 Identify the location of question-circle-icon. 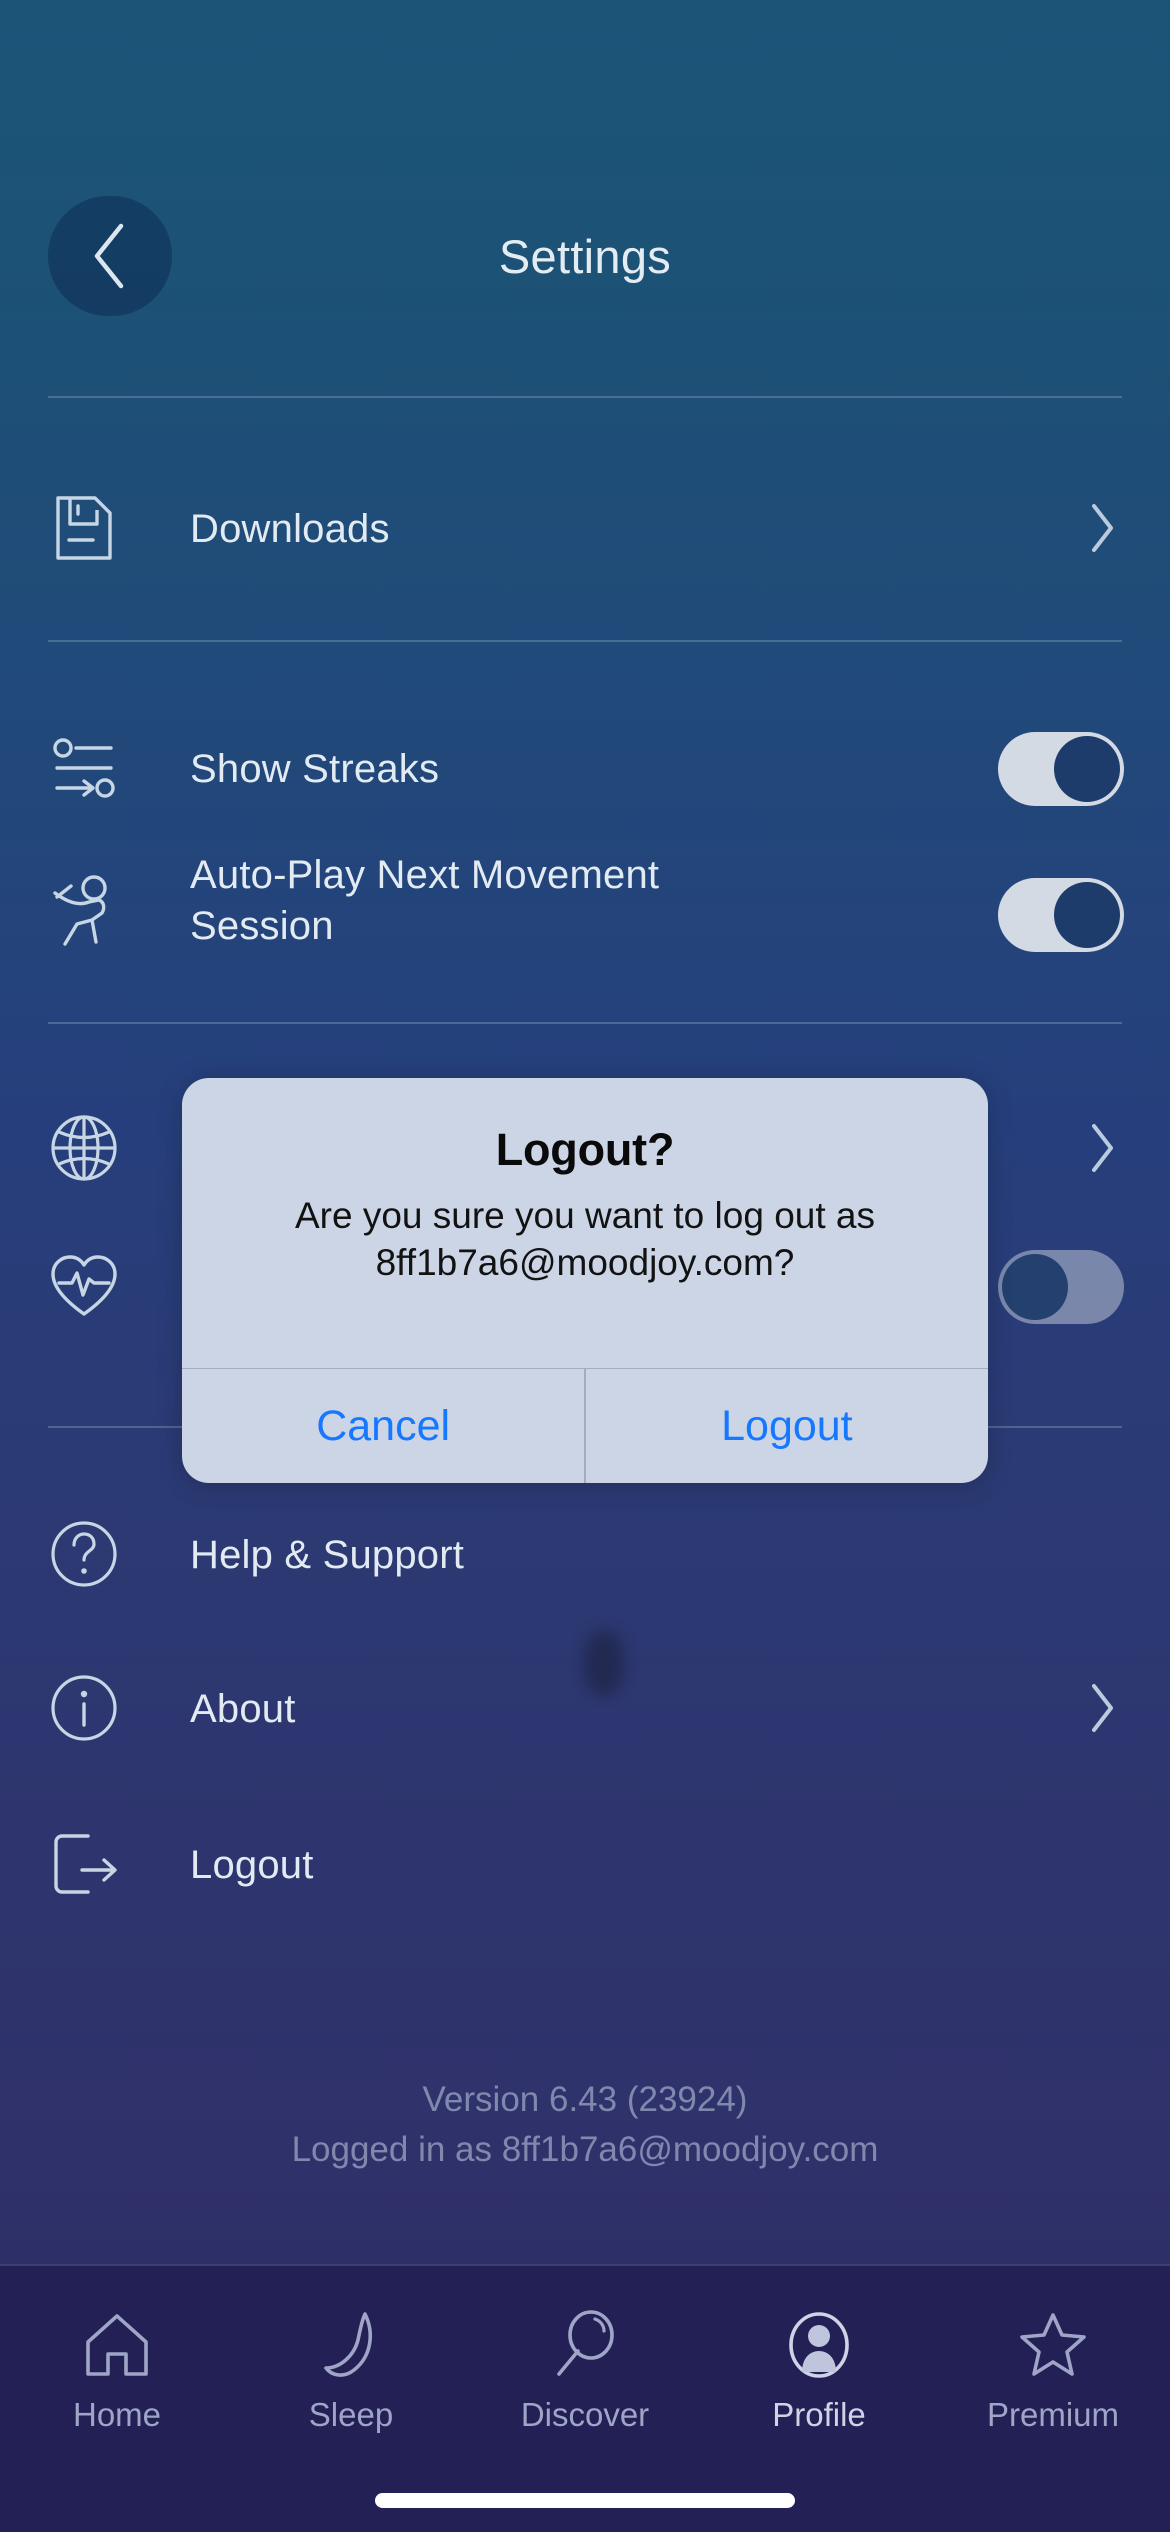
(84, 1554).